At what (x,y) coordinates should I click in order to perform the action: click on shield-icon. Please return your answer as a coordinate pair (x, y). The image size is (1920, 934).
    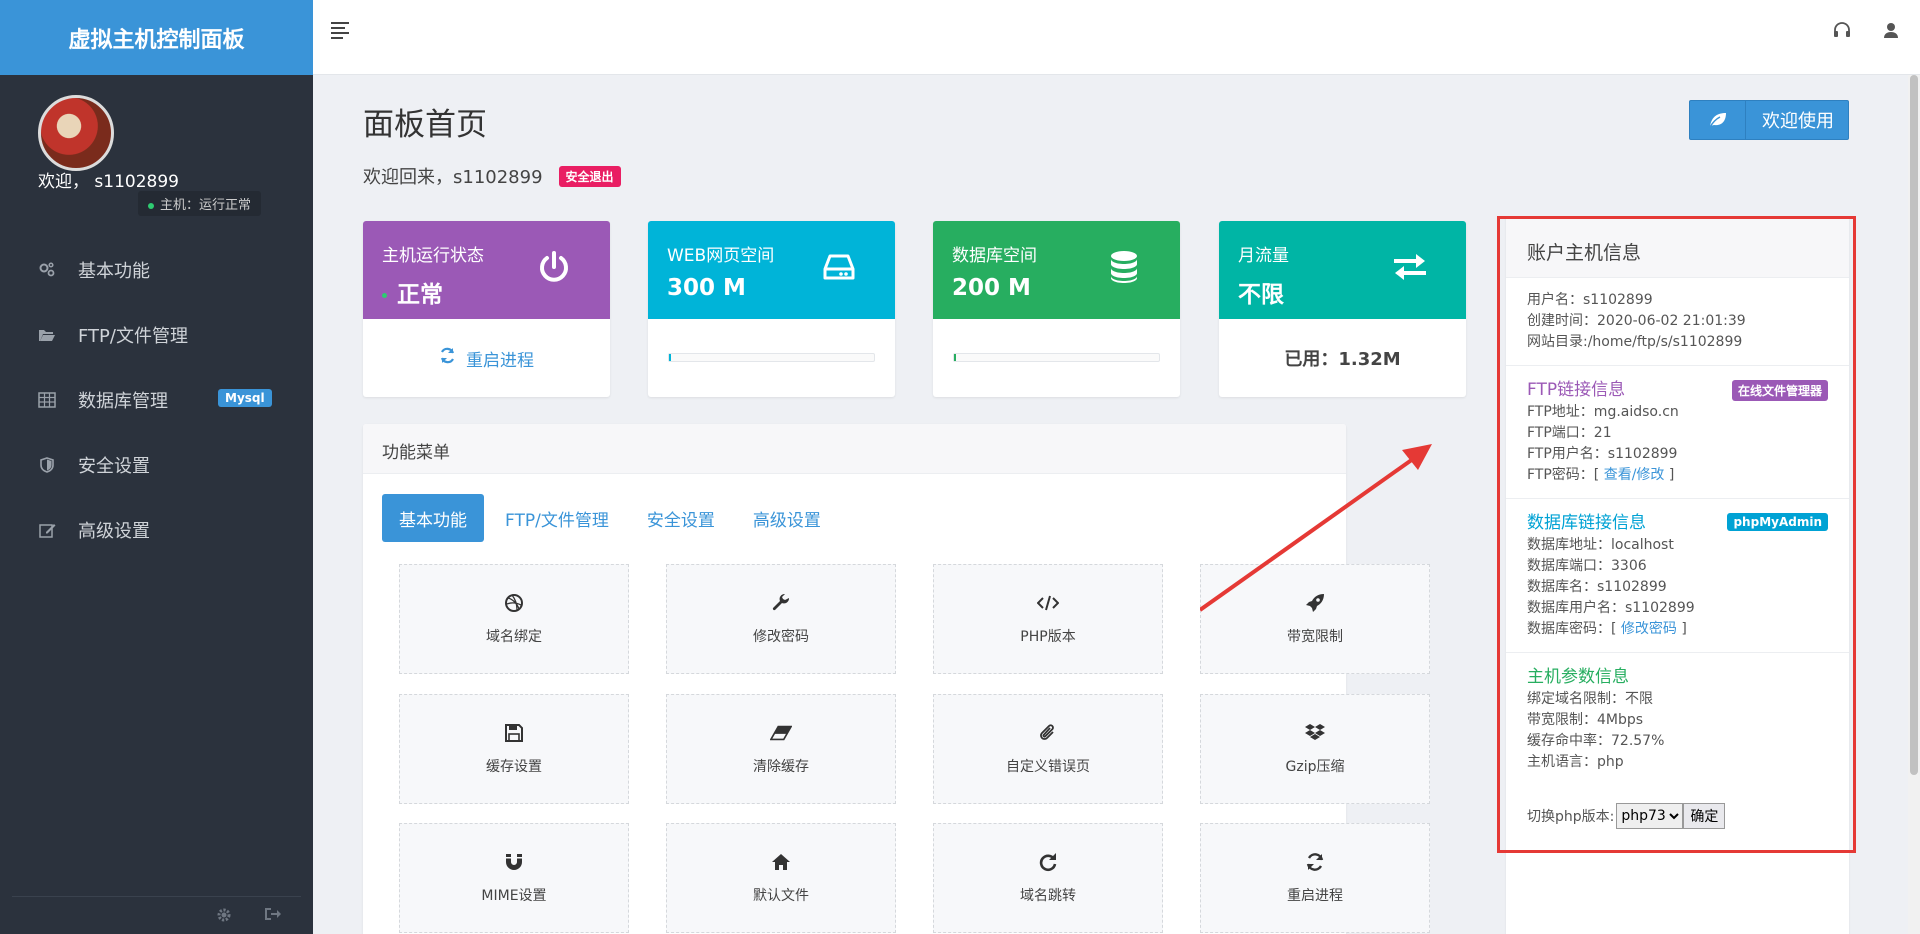
    Looking at the image, I should click on (47, 465).